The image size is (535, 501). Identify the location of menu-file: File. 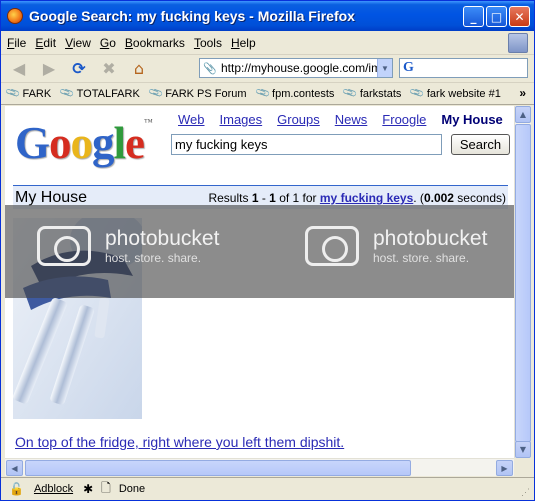
(16, 43).